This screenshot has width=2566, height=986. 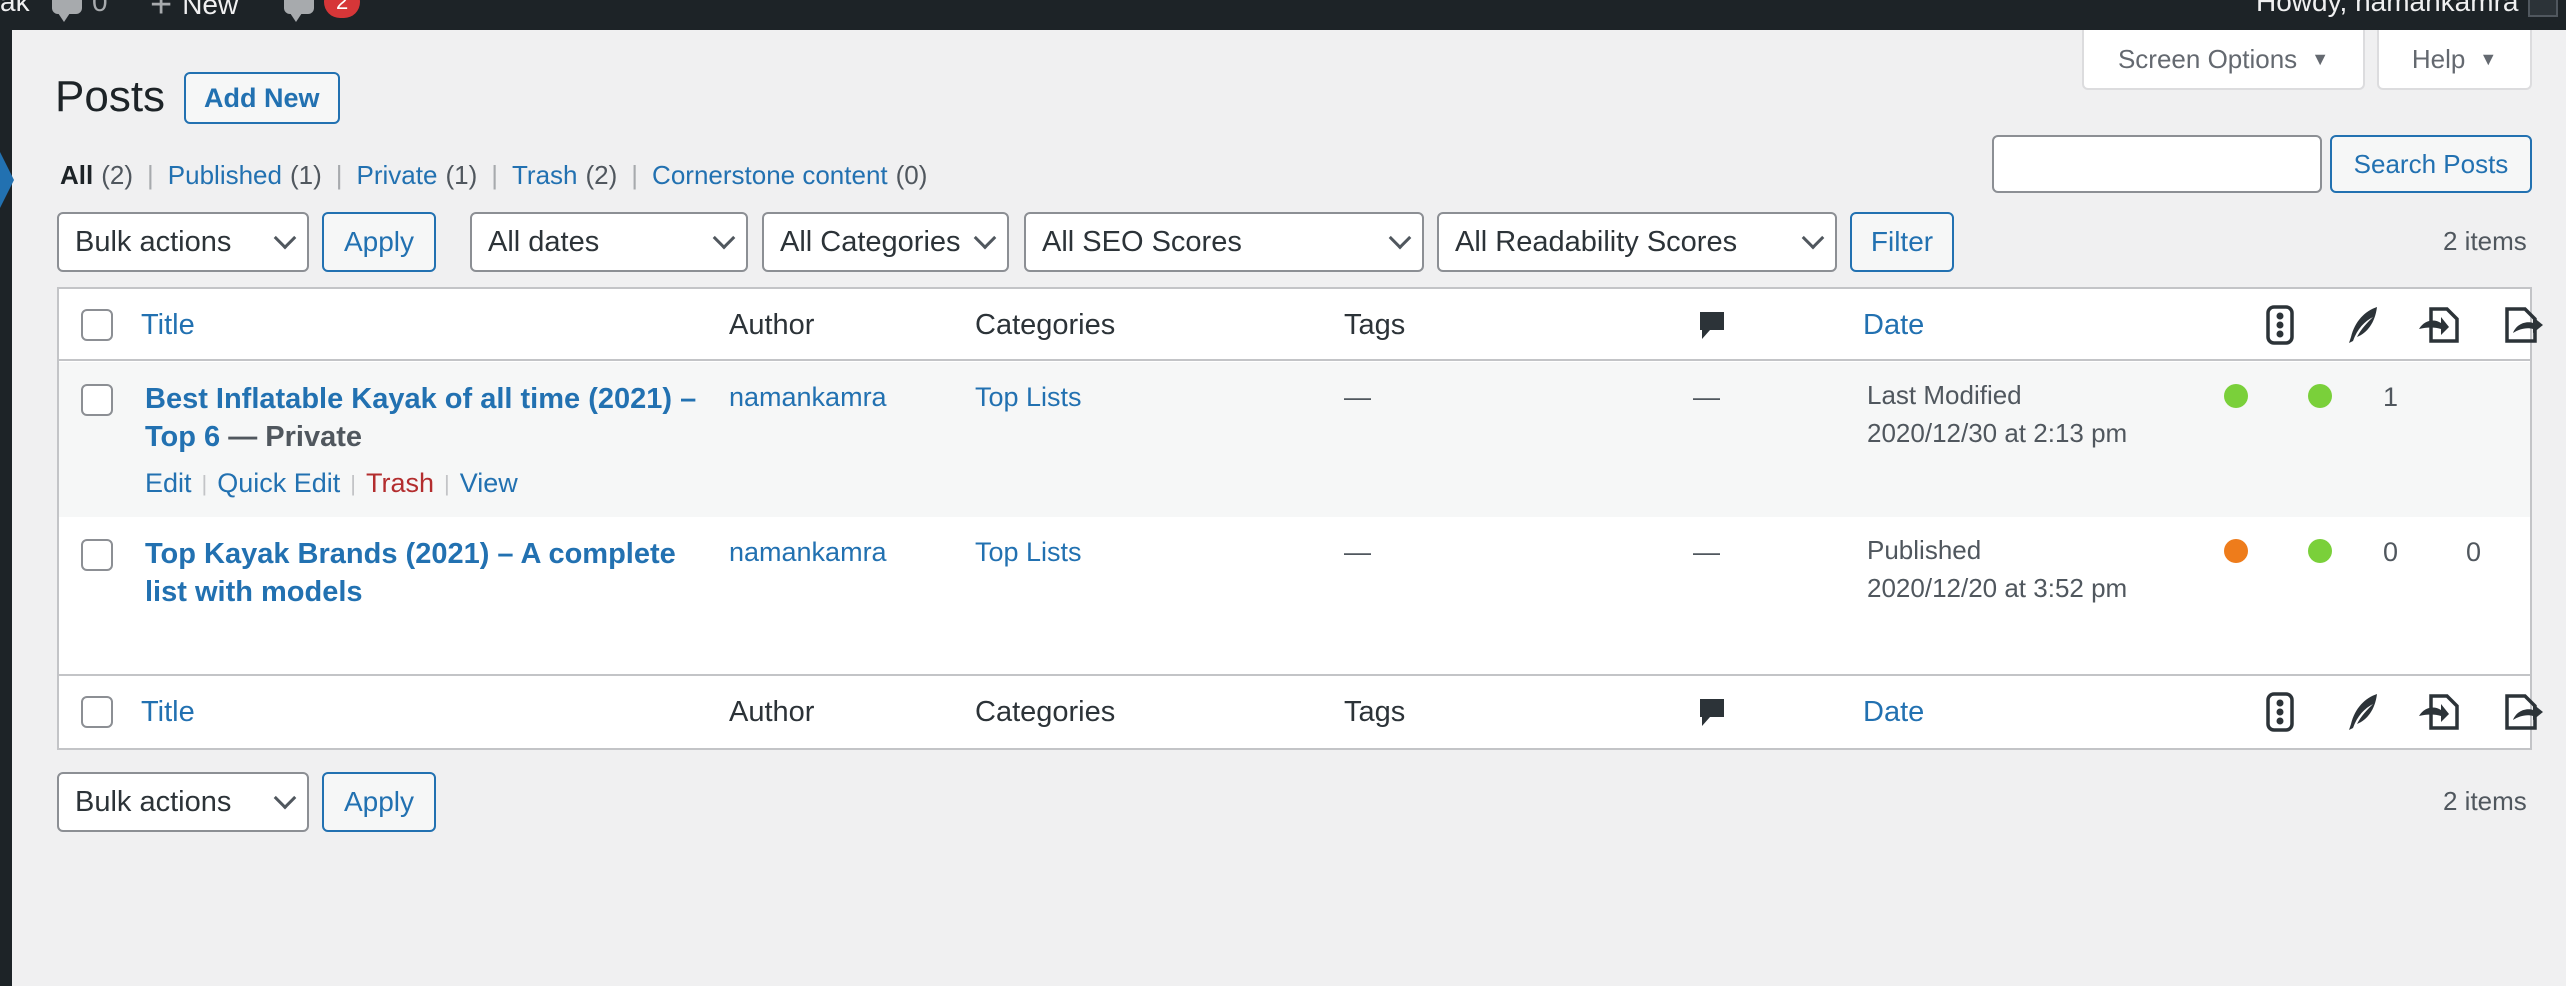 I want to click on date-cell: Published 2020/12/20 at 3:52 pm, so click(x=1997, y=569).